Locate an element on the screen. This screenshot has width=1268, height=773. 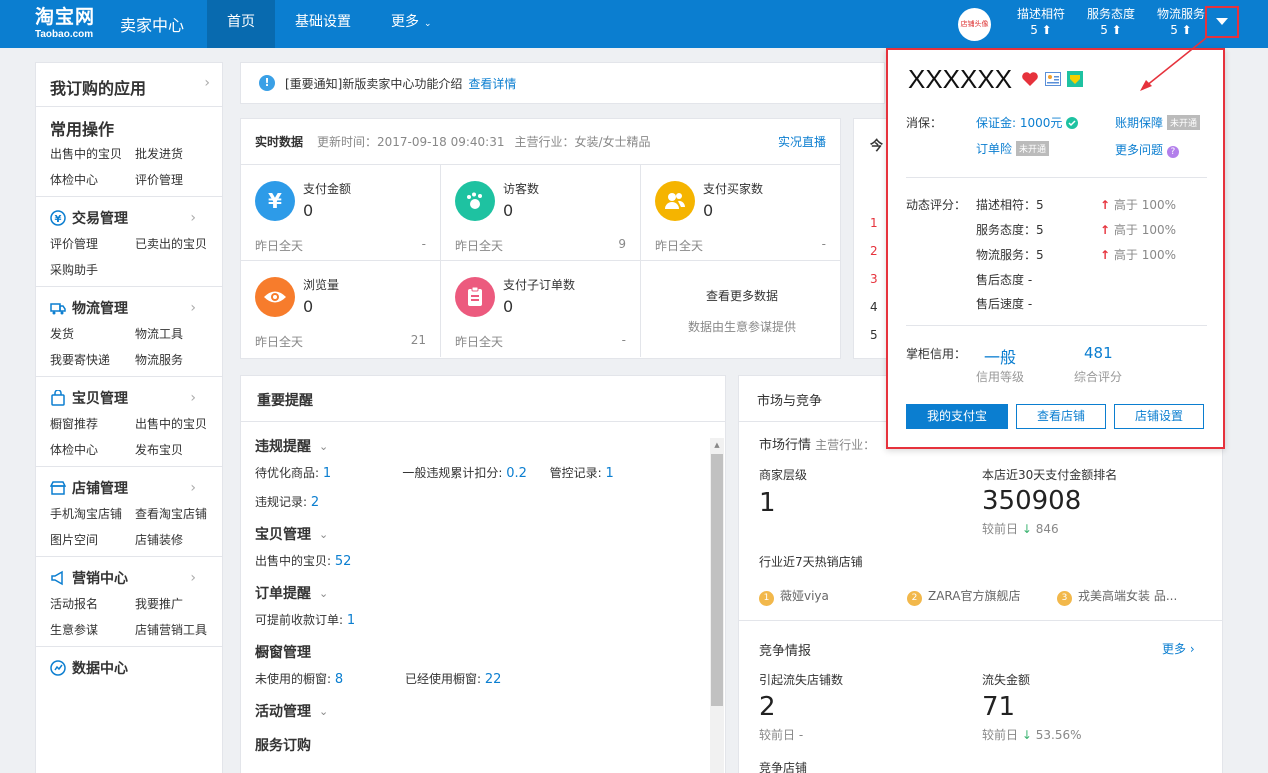
sidebar-section-header: 数据中心 is located at coordinates (129, 668).